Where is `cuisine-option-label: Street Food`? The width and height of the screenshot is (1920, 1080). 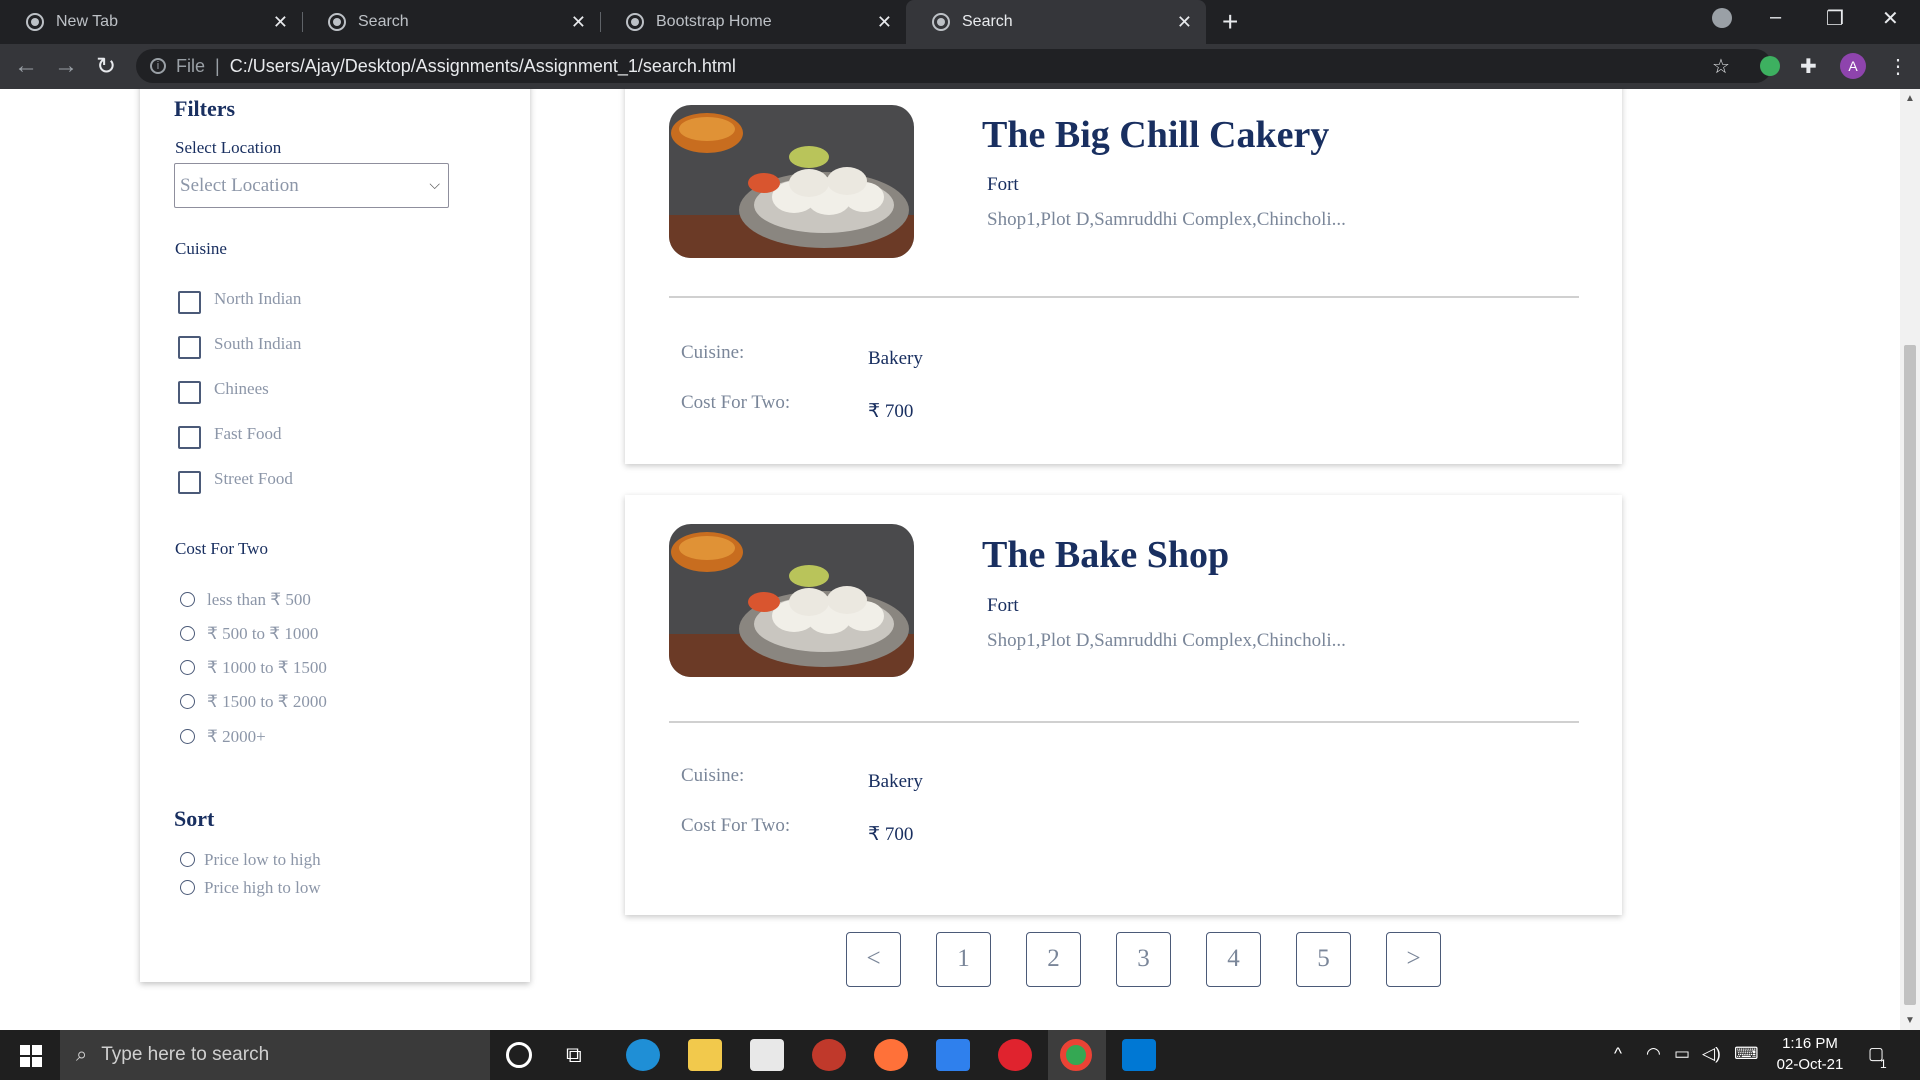
cuisine-option-label: Street Food is located at coordinates (253, 478).